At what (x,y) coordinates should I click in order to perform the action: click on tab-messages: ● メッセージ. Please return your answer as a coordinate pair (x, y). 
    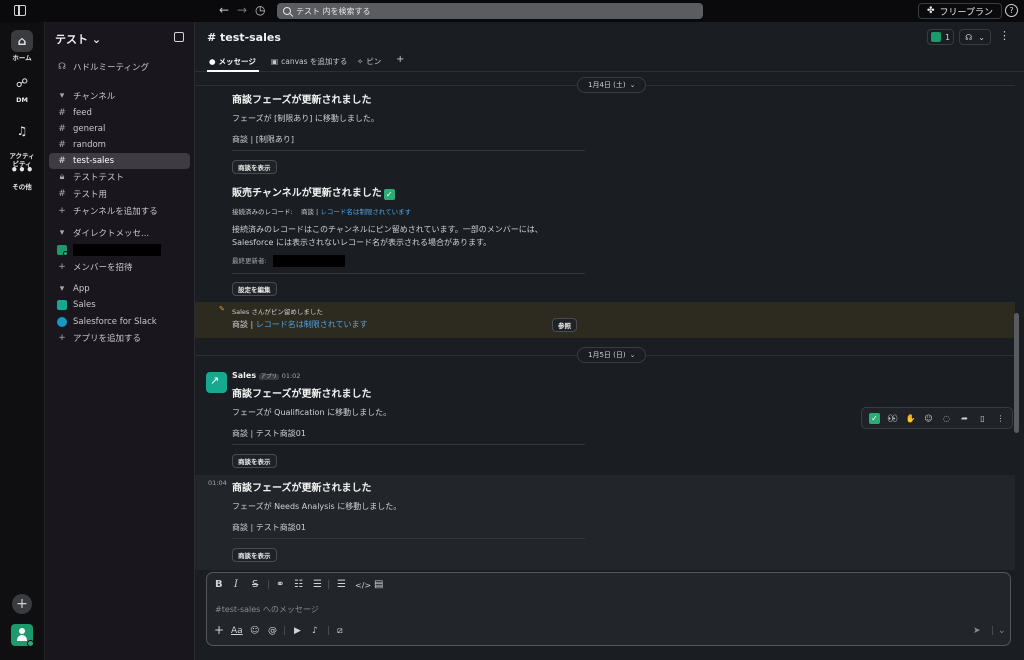
    Looking at the image, I should click on (232, 61).